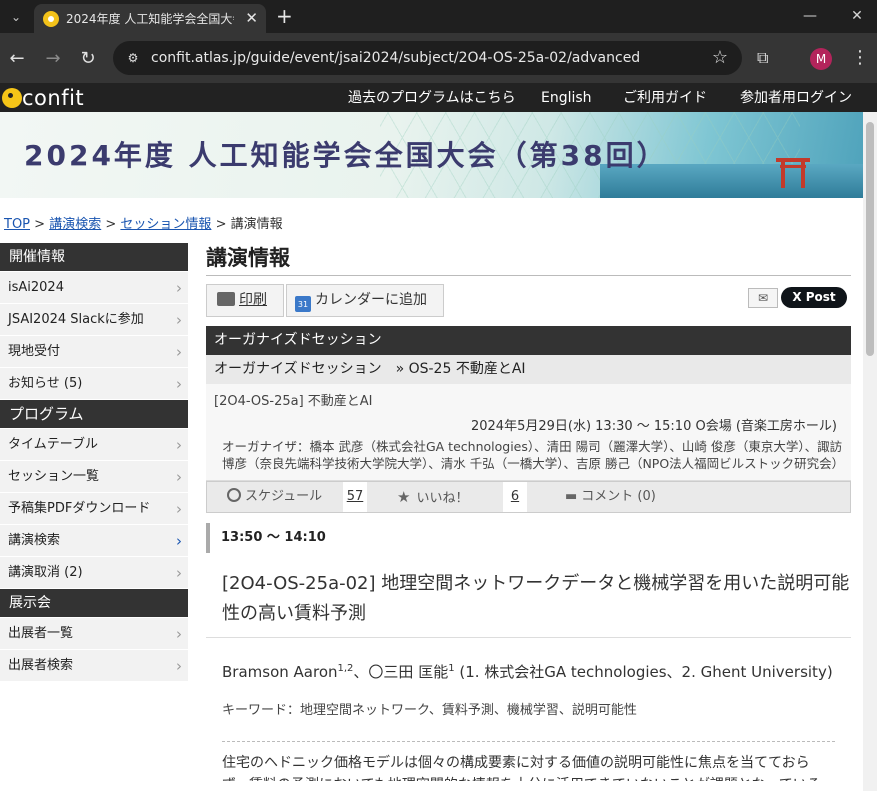 This screenshot has height=791, width=877. I want to click on sidebar-item-sessions: セッション一覧 ›, so click(94, 477).